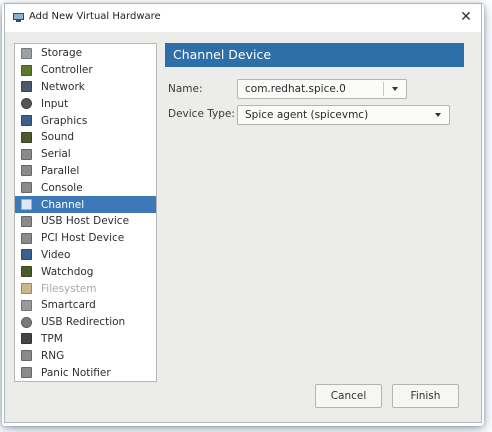 The height and width of the screenshot is (432, 492). I want to click on device-type-label: Device Type:, so click(201, 114).